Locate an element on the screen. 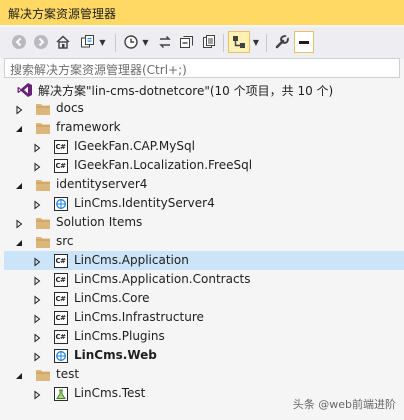  watermark: 头条 @web前端进阶 is located at coordinates (344, 404).